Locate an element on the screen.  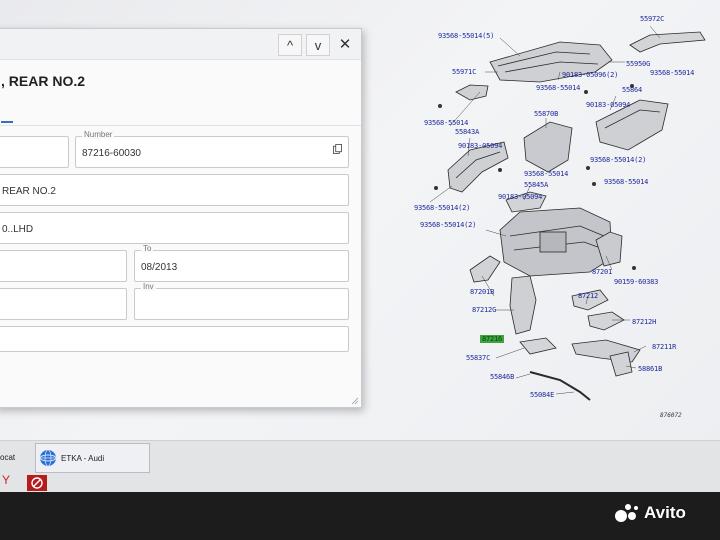
close-button: ✕ is located at coordinates (345, 44).